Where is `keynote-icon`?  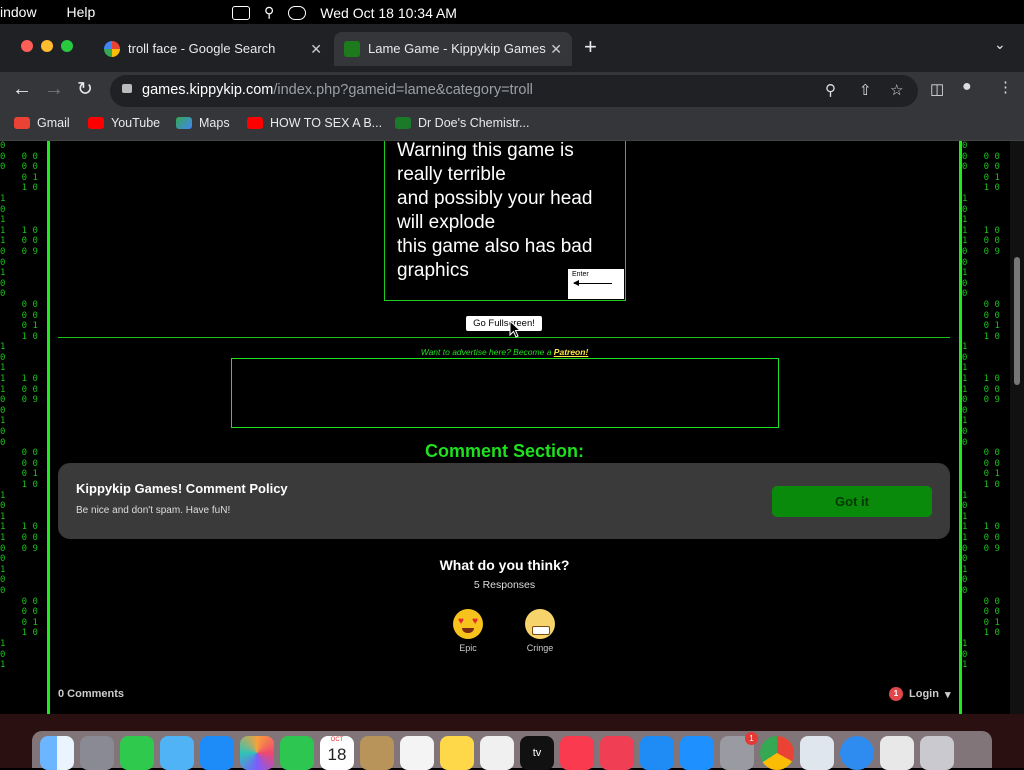 keynote-icon is located at coordinates (657, 753).